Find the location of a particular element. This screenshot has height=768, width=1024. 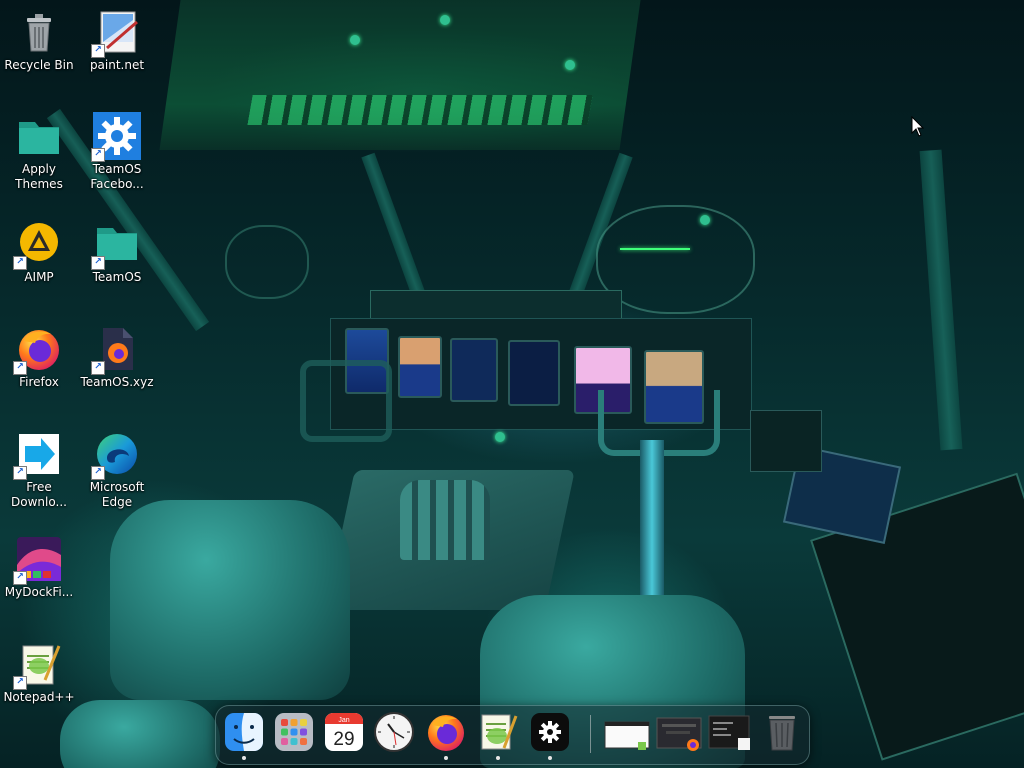

hud-line is located at coordinates (655, 249).